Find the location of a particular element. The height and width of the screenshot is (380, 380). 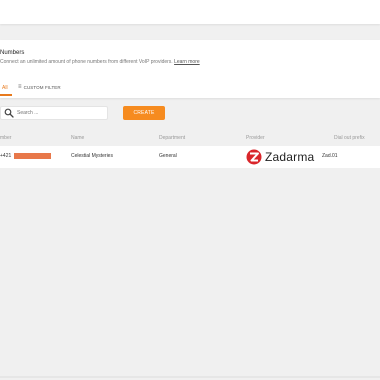

row-dial-out-prefix: Zad.01 is located at coordinates (330, 156).